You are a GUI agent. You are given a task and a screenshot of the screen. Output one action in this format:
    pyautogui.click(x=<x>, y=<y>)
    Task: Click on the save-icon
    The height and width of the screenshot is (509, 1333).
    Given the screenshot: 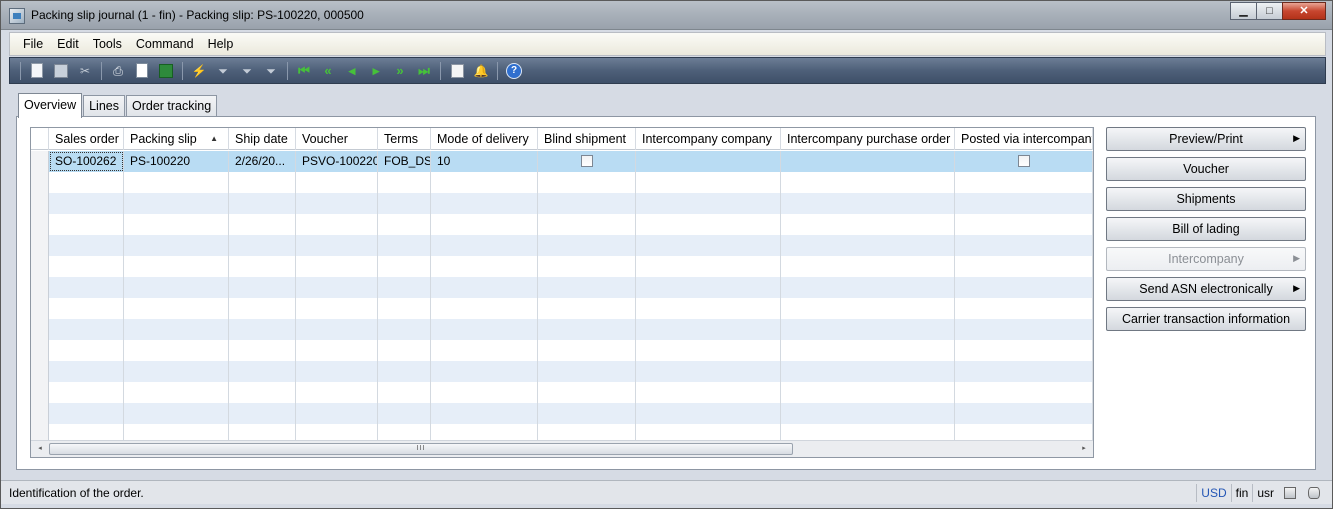 What is the action you would take?
    pyautogui.click(x=61, y=71)
    